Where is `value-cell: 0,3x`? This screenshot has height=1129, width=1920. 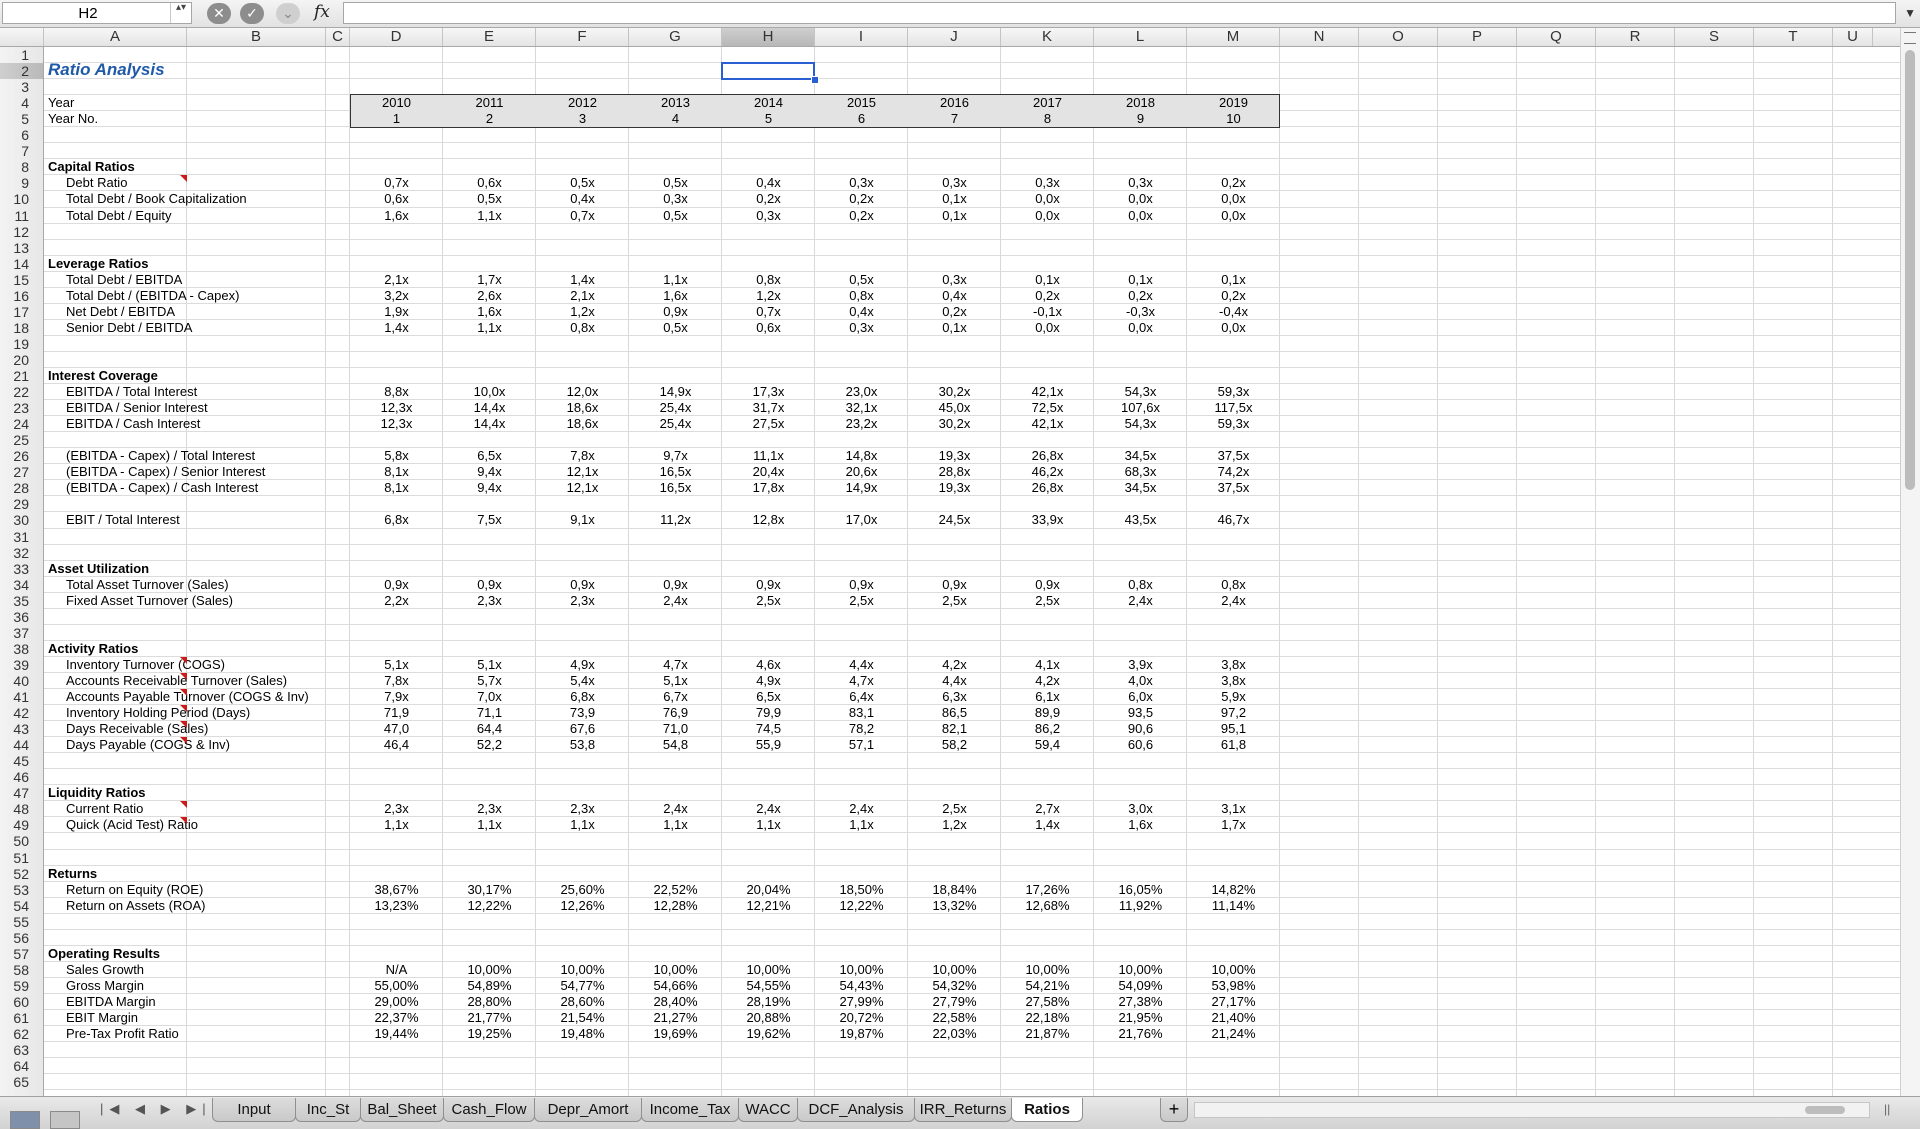 value-cell: 0,3x is located at coordinates (1047, 183).